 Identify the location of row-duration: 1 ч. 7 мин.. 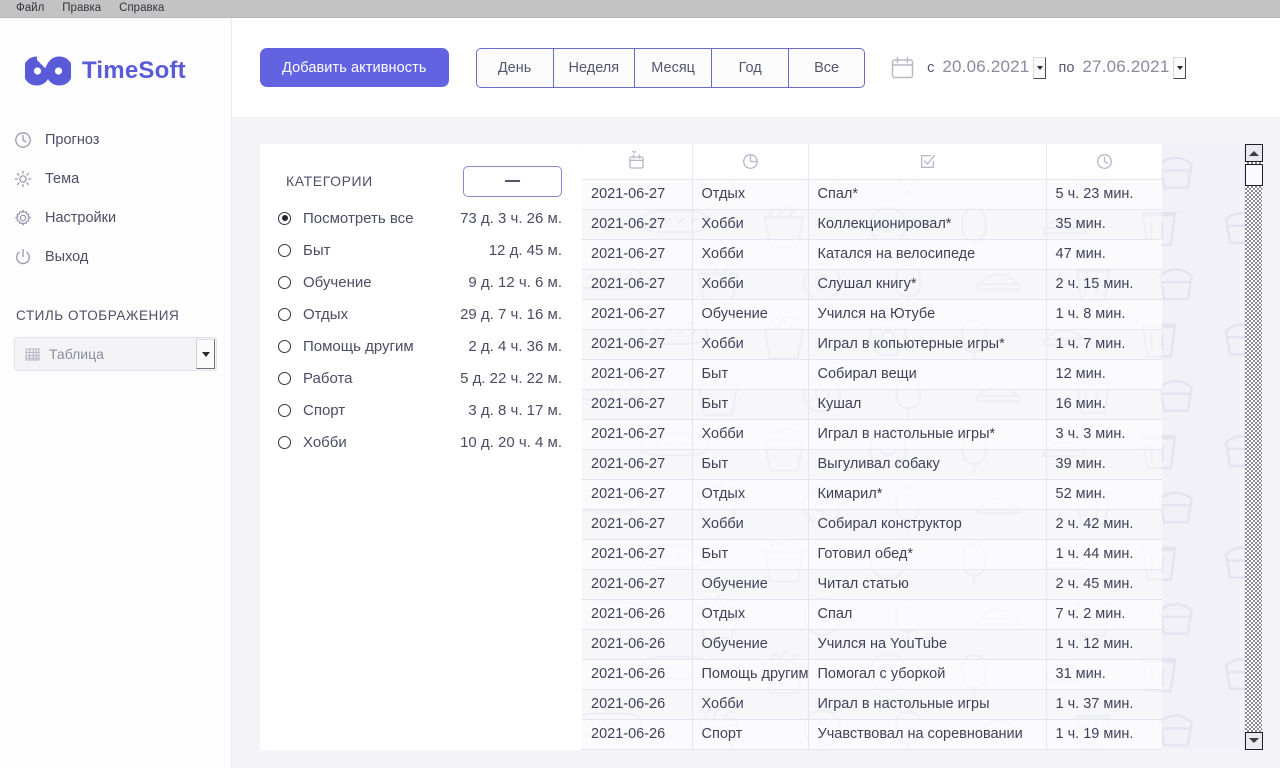
(1104, 343).